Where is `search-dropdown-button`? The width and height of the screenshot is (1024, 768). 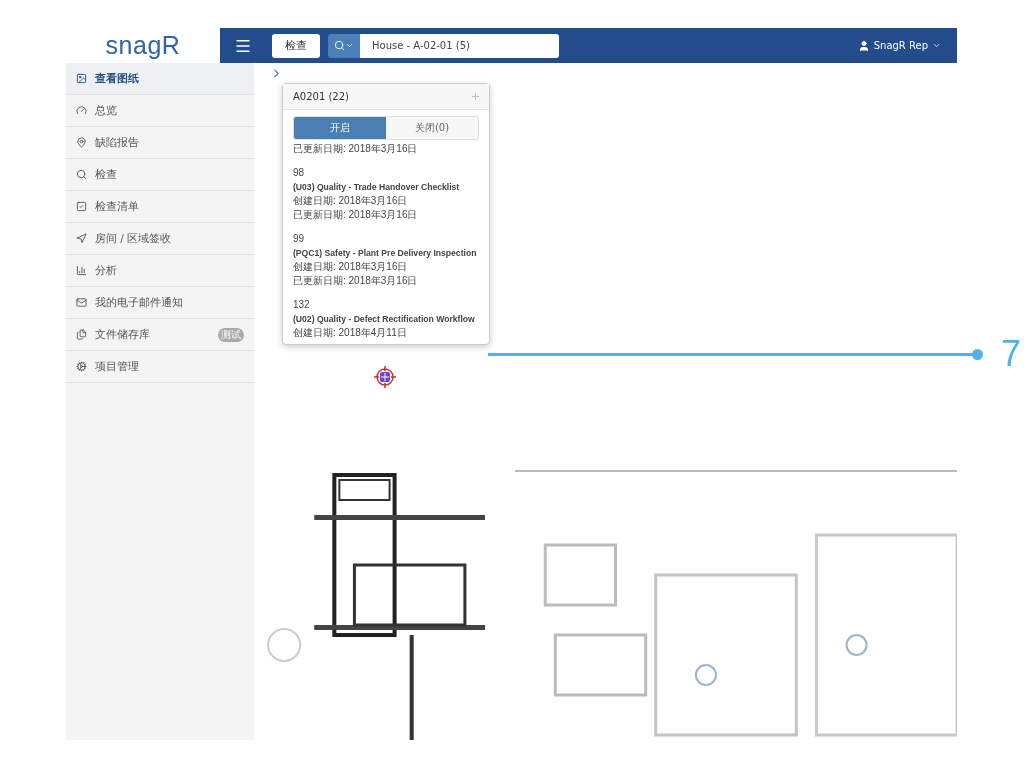 search-dropdown-button is located at coordinates (344, 45).